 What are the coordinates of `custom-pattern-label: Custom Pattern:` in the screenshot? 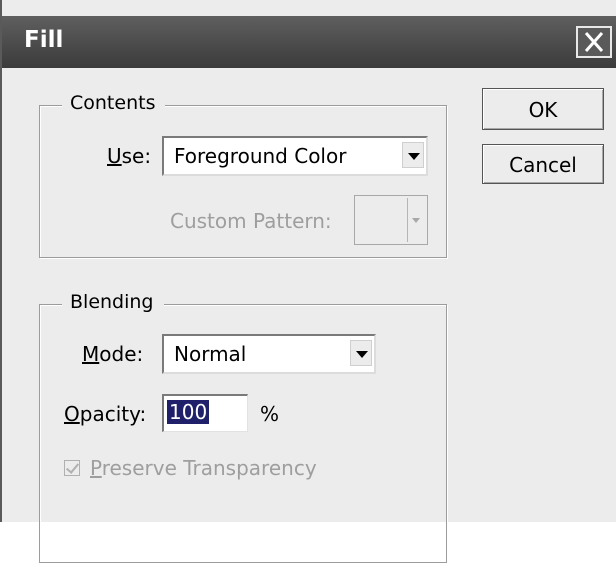 It's located at (251, 221).